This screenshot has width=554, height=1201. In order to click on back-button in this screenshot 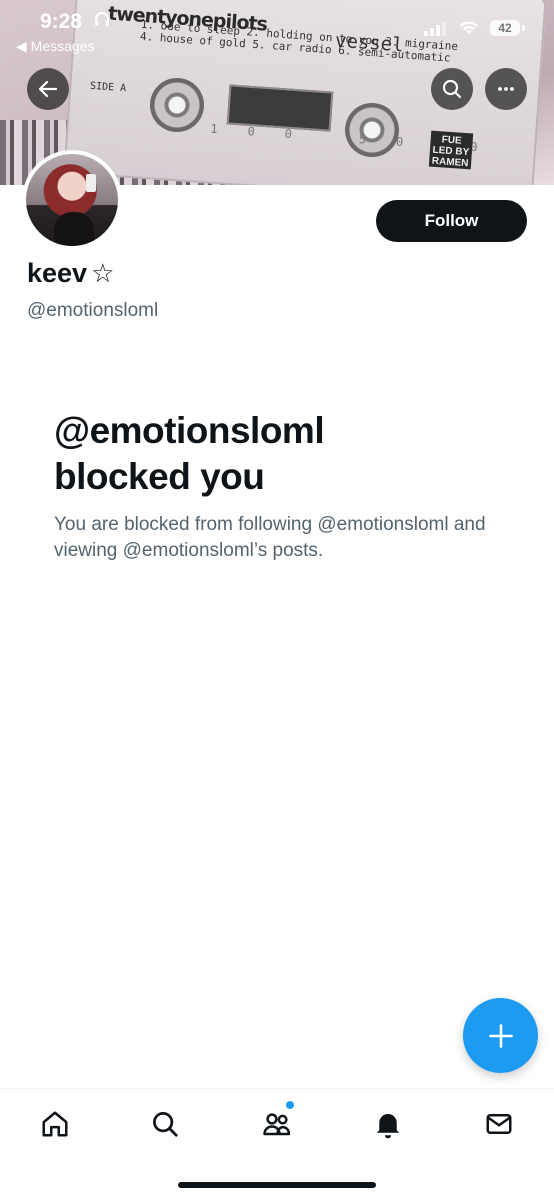, I will do `click(48, 89)`.